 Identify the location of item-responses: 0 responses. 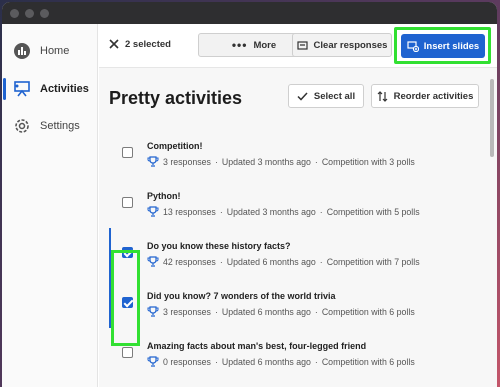
(187, 361).